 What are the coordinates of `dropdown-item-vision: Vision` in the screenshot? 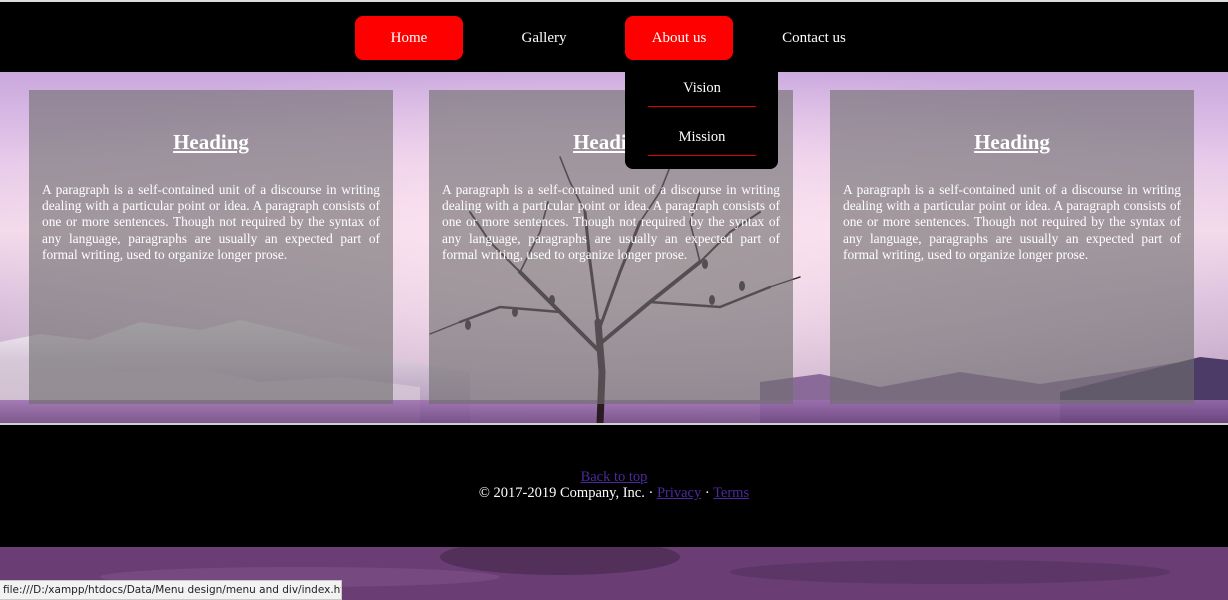 It's located at (702, 88).